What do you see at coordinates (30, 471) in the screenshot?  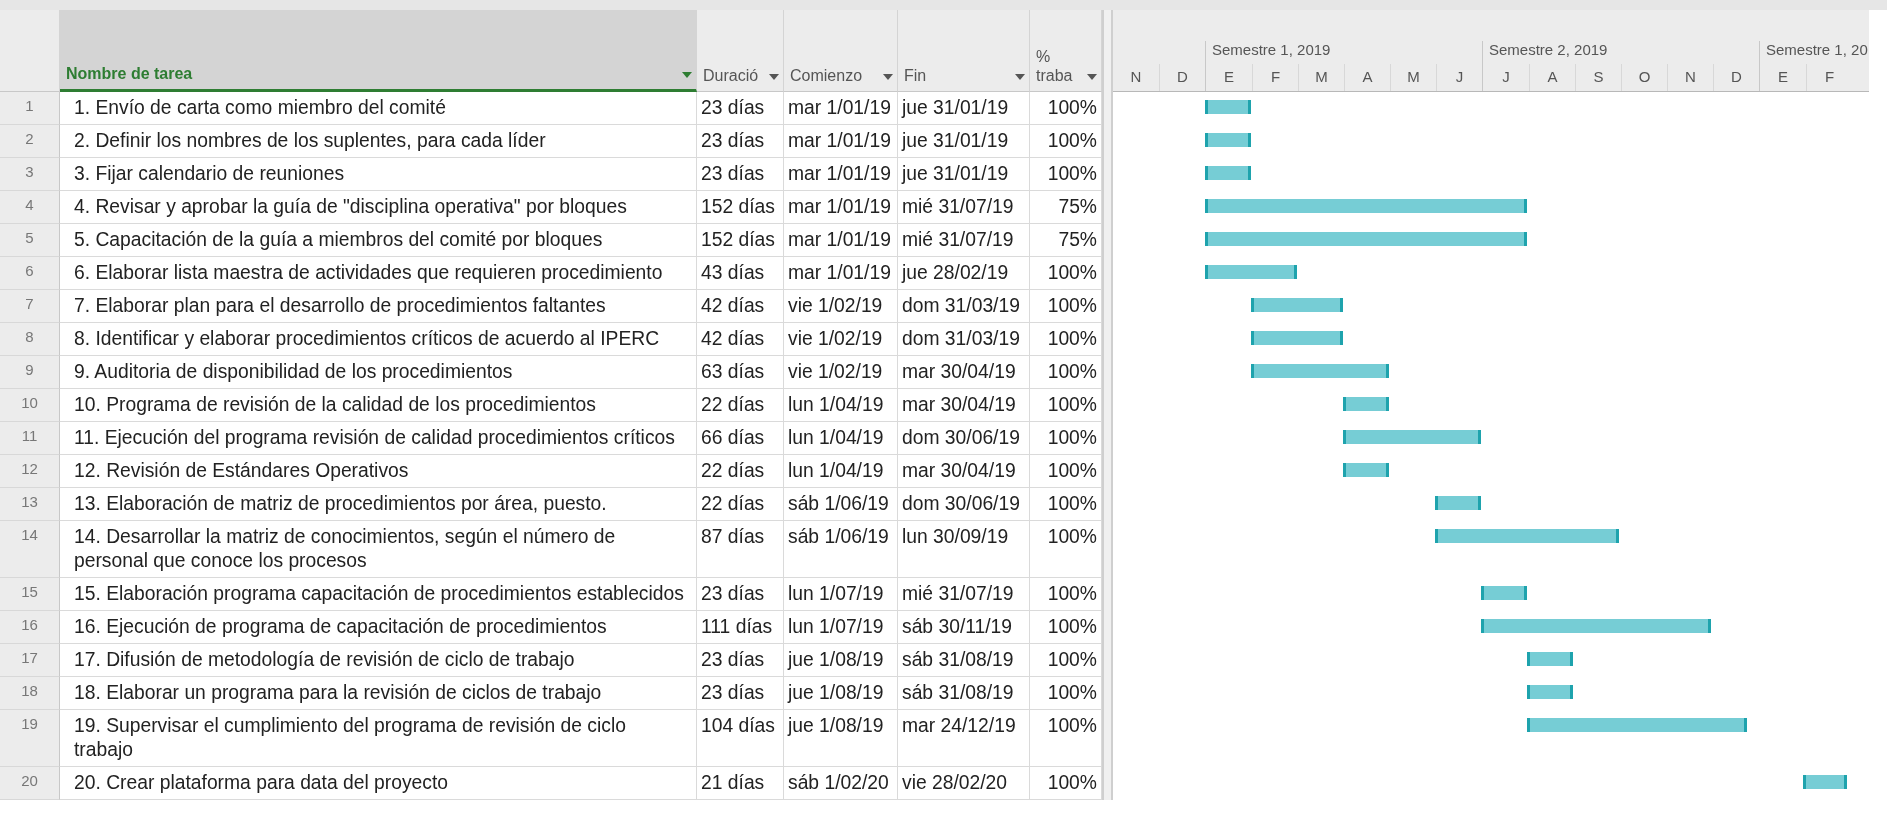 I see `row-number: 12` at bounding box center [30, 471].